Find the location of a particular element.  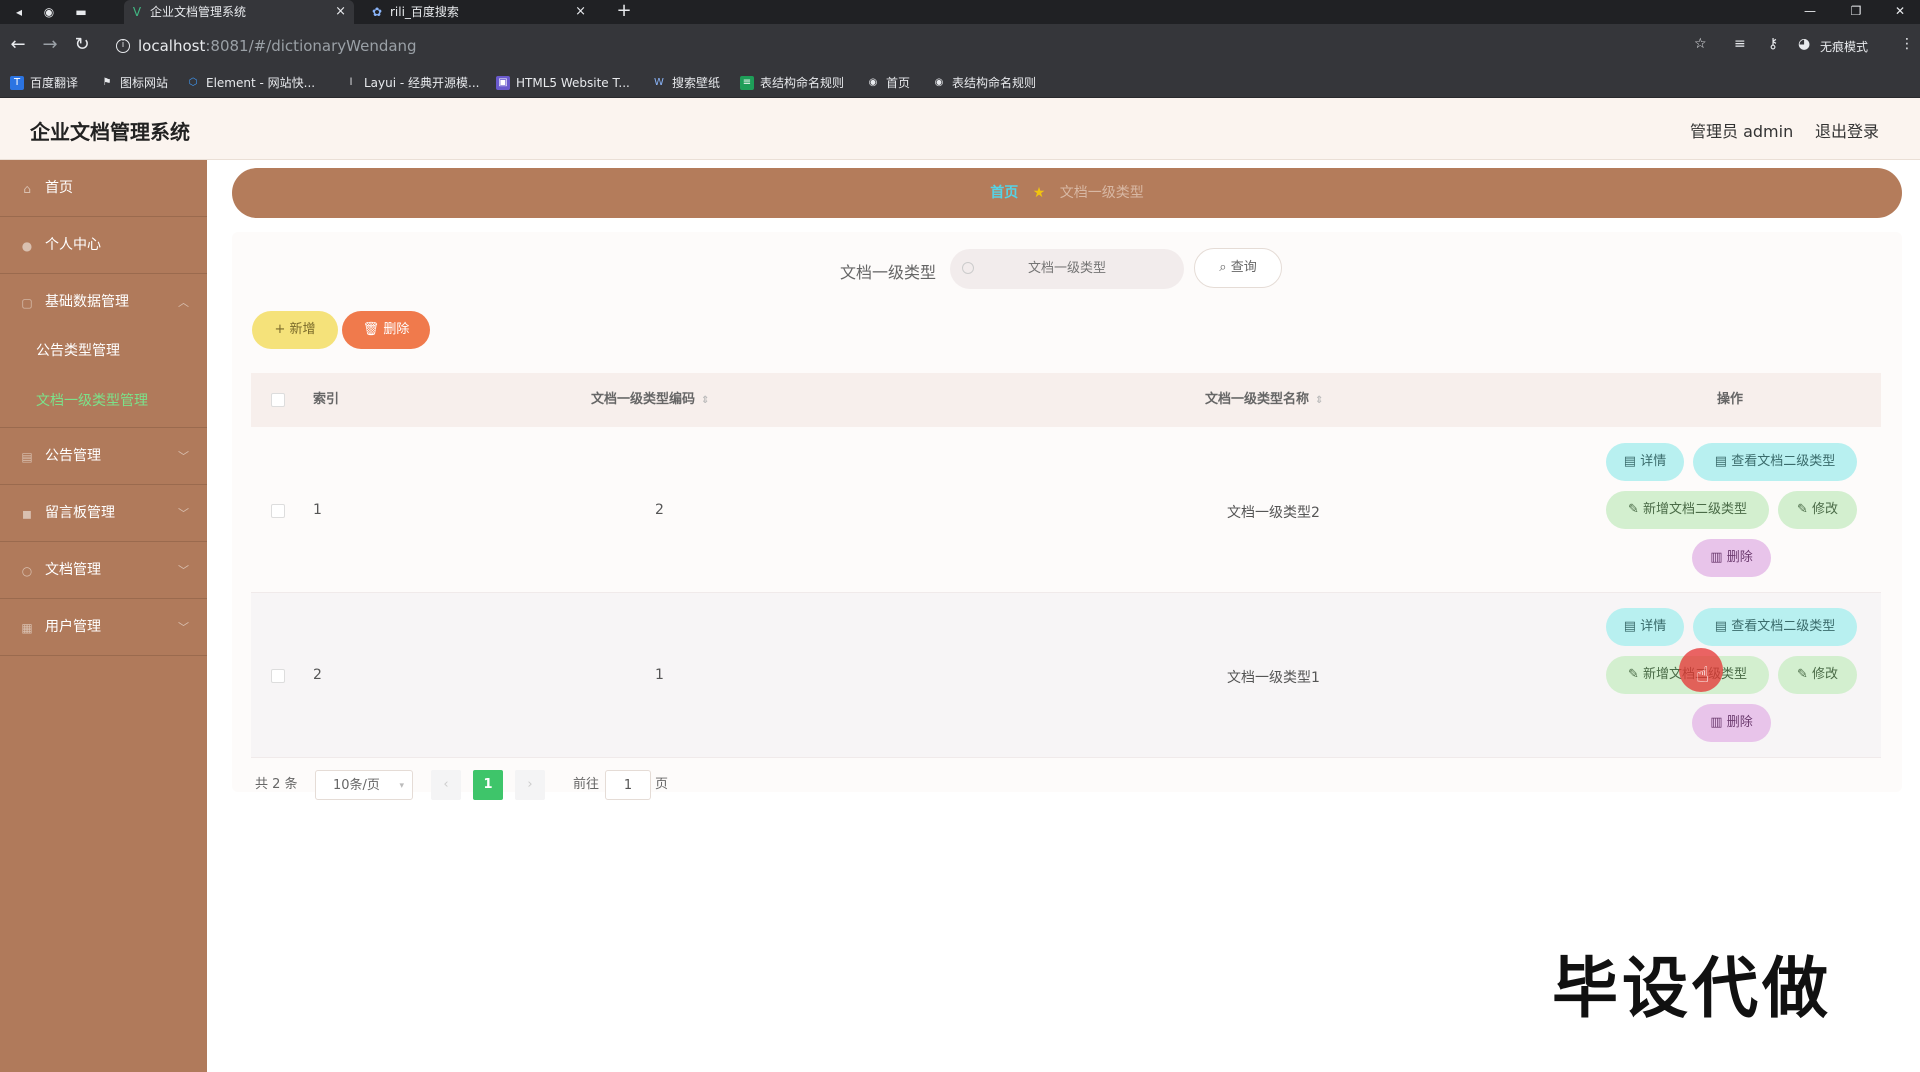

bookmark-item: ◉ 首页 is located at coordinates (888, 83).